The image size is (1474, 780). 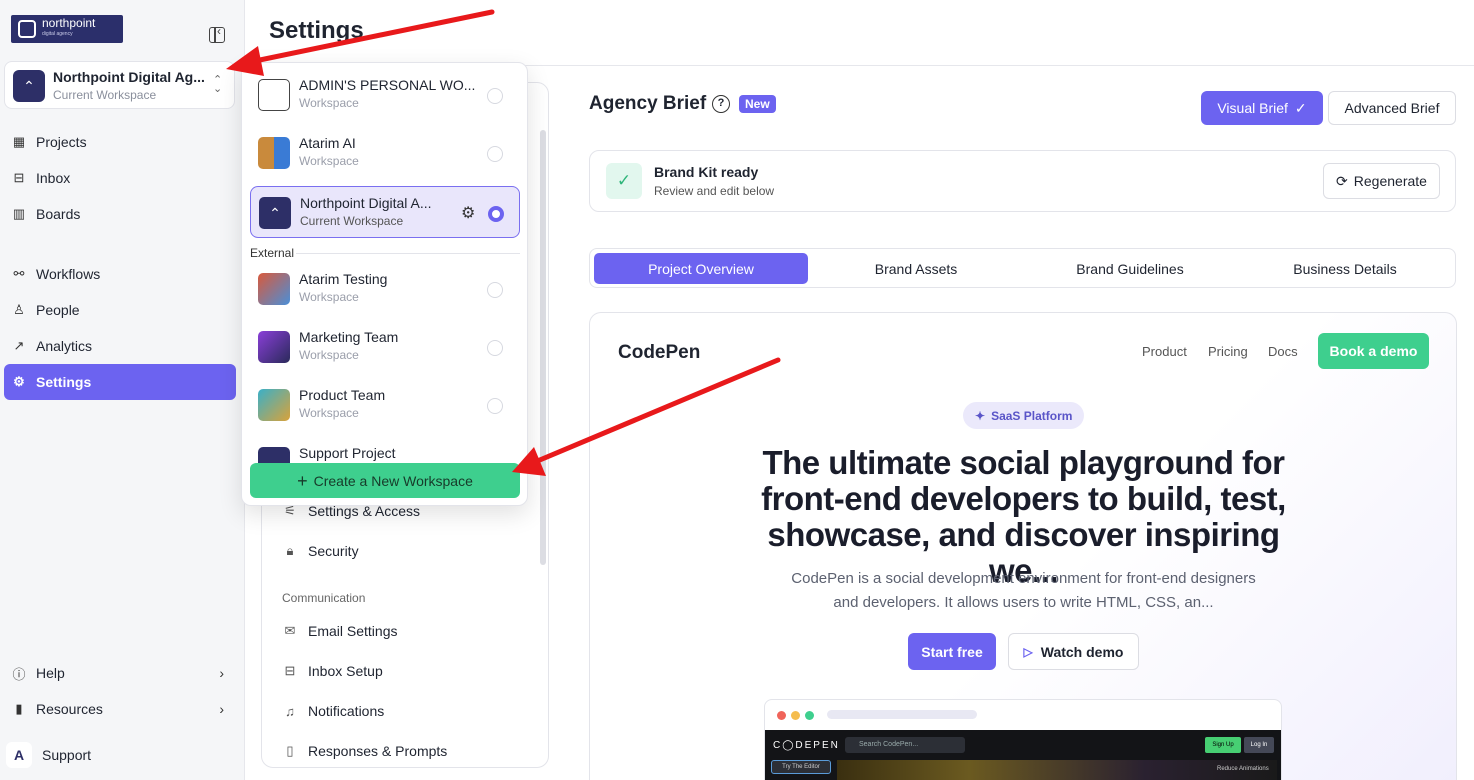 I want to click on create-workspace-button: + Create a New Workspace, so click(x=385, y=480).